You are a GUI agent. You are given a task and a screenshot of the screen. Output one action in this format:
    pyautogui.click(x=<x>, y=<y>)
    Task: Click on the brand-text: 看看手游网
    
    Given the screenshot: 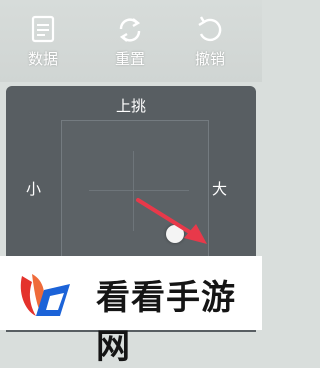 What is the action you would take?
    pyautogui.click(x=166, y=322)
    